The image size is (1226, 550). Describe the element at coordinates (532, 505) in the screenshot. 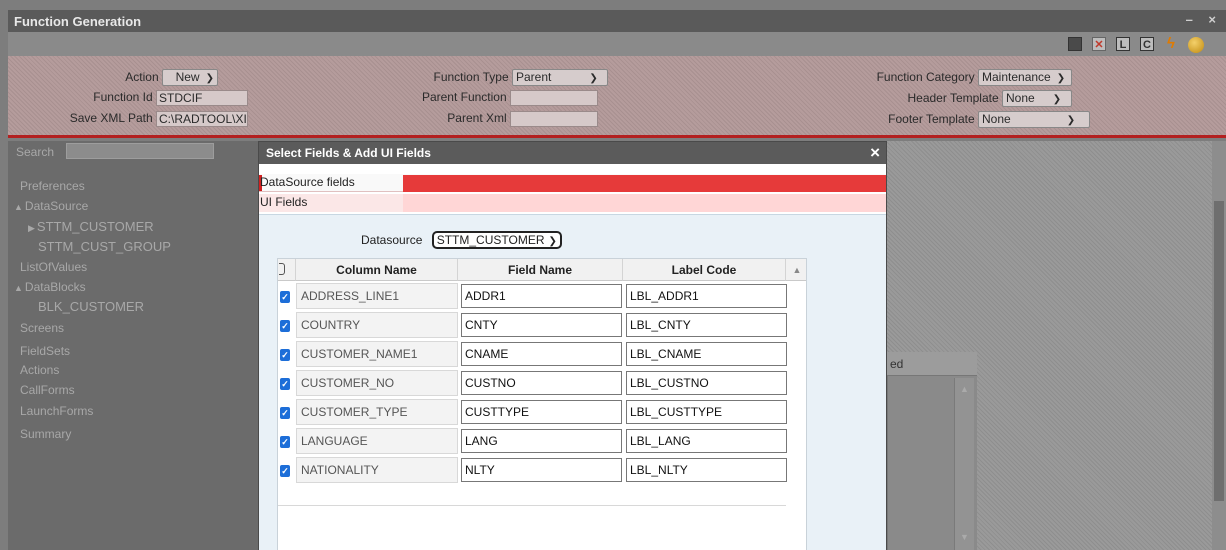

I see `grid-divider` at that location.